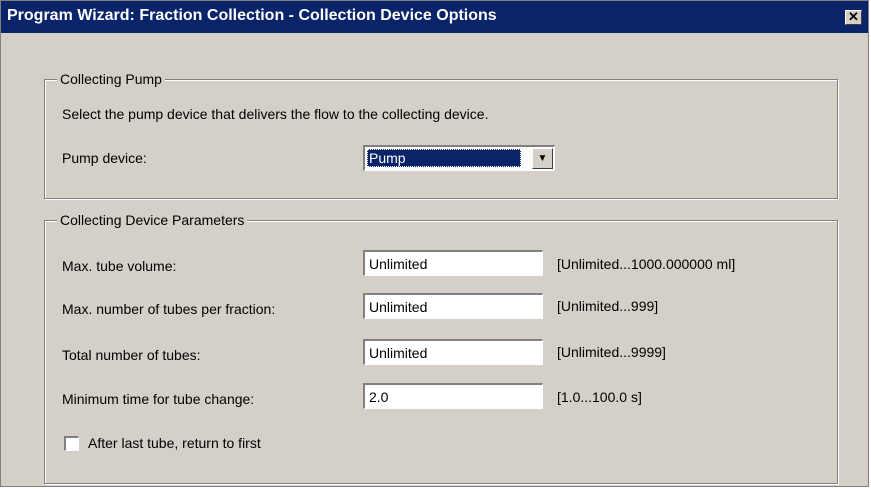 This screenshot has width=871, height=489. Describe the element at coordinates (646, 264) in the screenshot. I see `max-tube-volume-range: [Unlimited...1000.000000 ml]` at that location.